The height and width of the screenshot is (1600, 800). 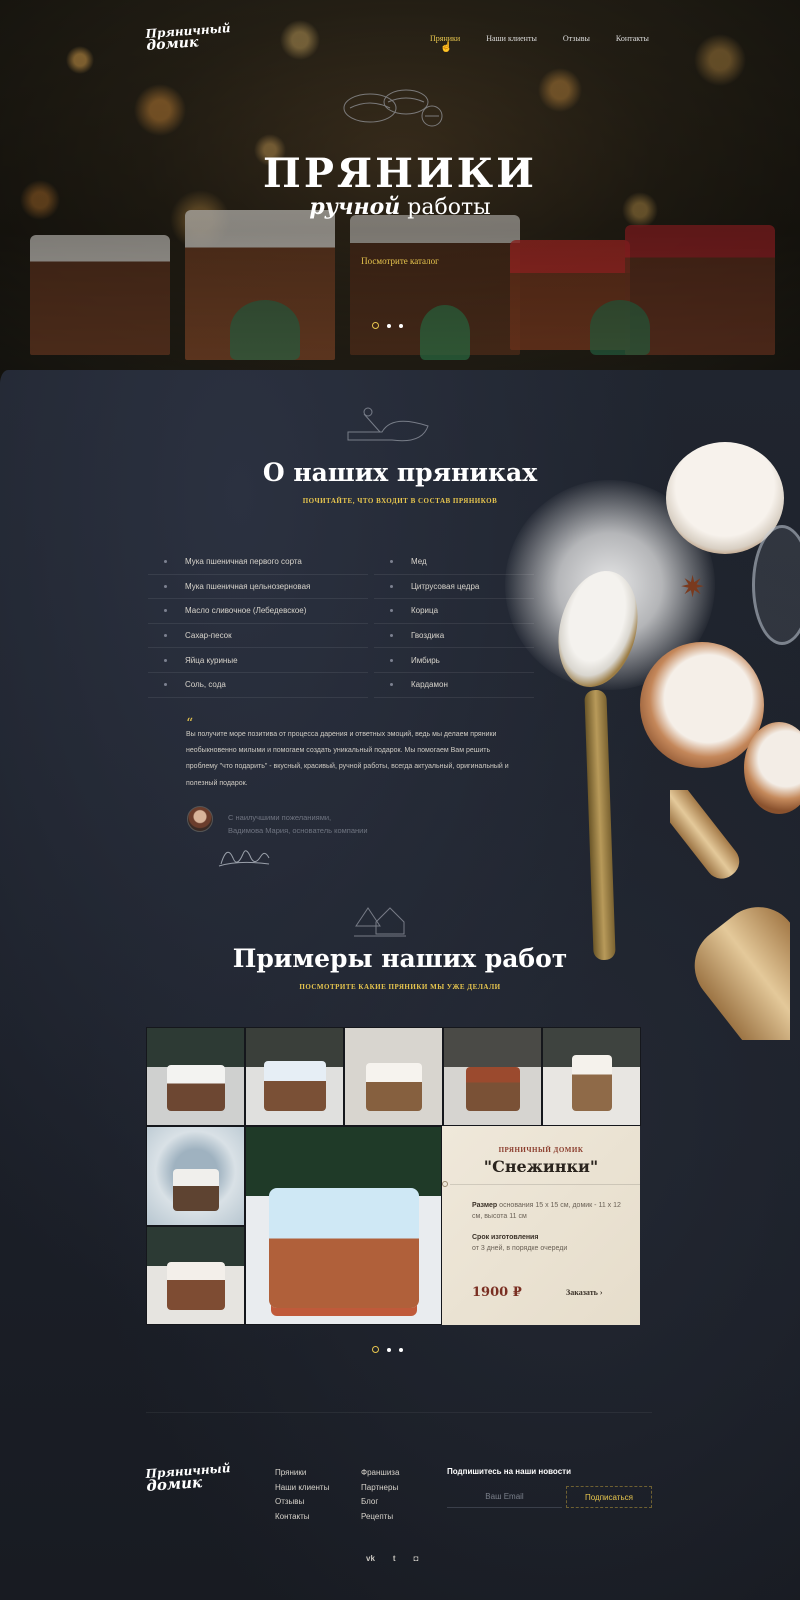 What do you see at coordinates (632, 38) in the screenshot?
I see `nav-item-contacts: Контакты` at bounding box center [632, 38].